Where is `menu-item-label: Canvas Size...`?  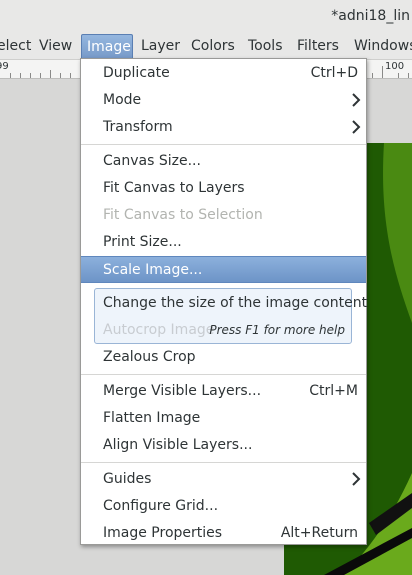
menu-item-label: Canvas Size... is located at coordinates (152, 161).